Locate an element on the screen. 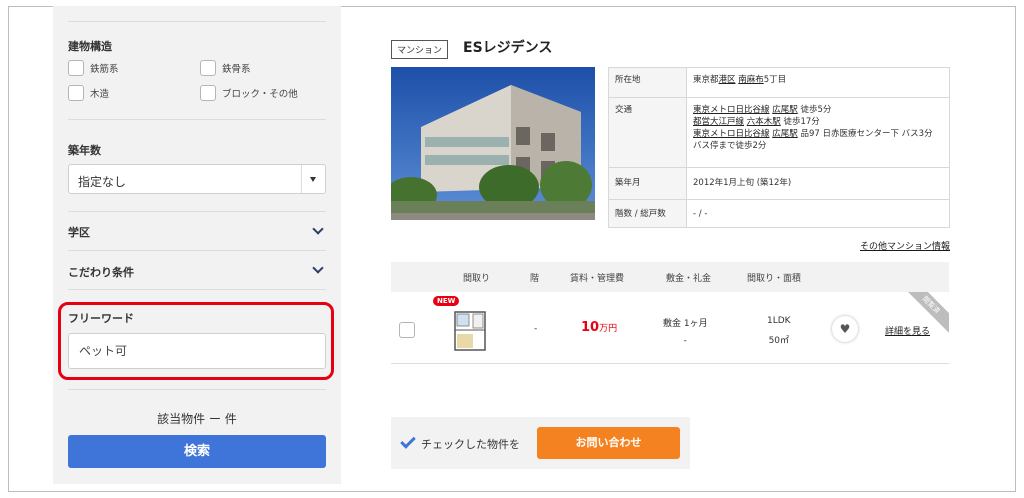  info-value-location: 東京都港区 南麻布5丁目 is located at coordinates (818, 82).